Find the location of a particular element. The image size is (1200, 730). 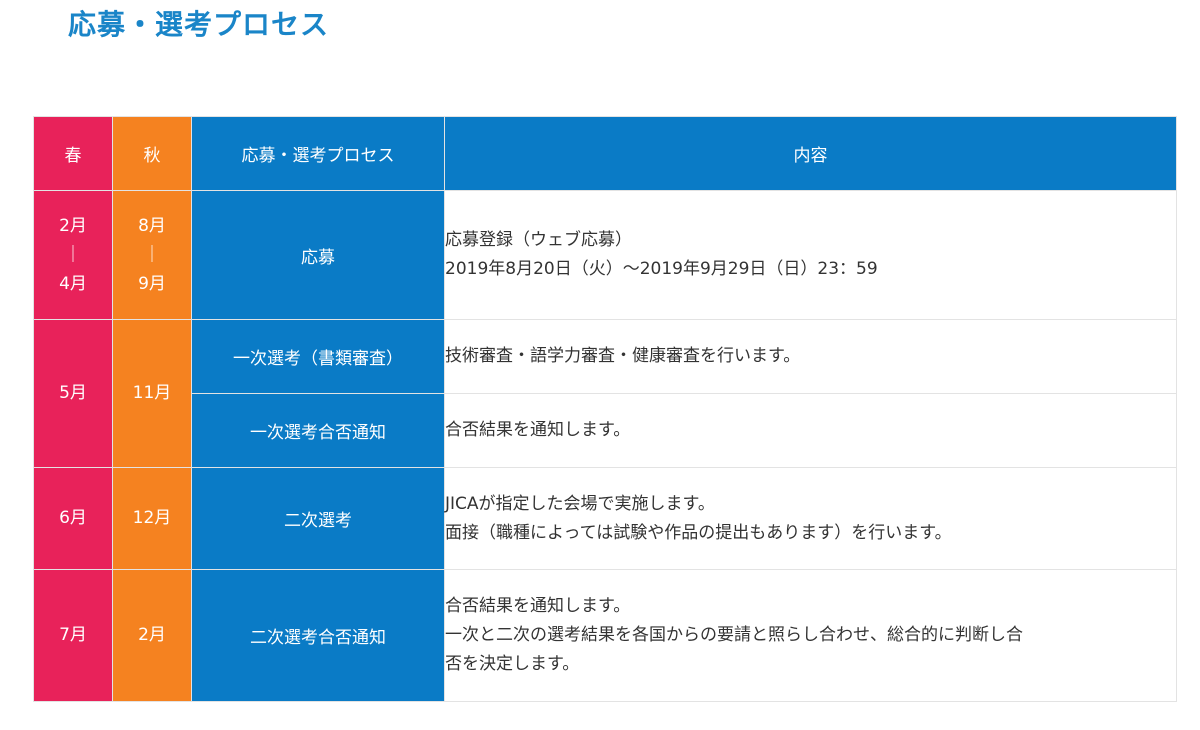

spring-period: 7月 is located at coordinates (73, 635).